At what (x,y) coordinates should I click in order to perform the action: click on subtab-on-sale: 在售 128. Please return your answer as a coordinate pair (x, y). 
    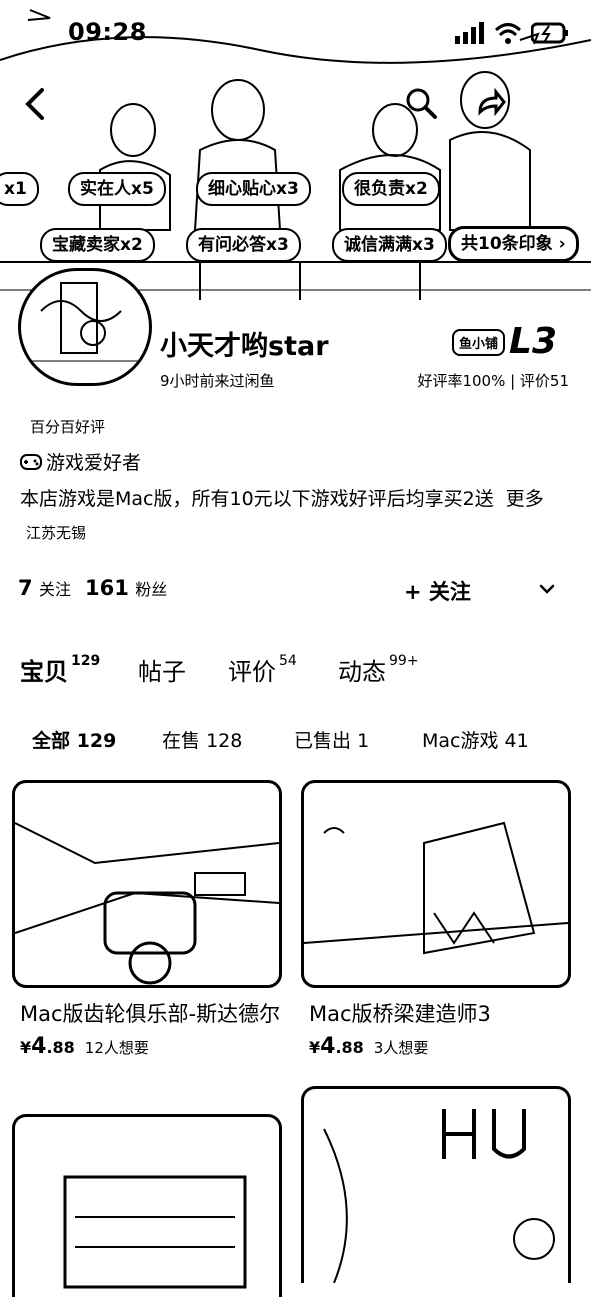
    Looking at the image, I should click on (202, 739).